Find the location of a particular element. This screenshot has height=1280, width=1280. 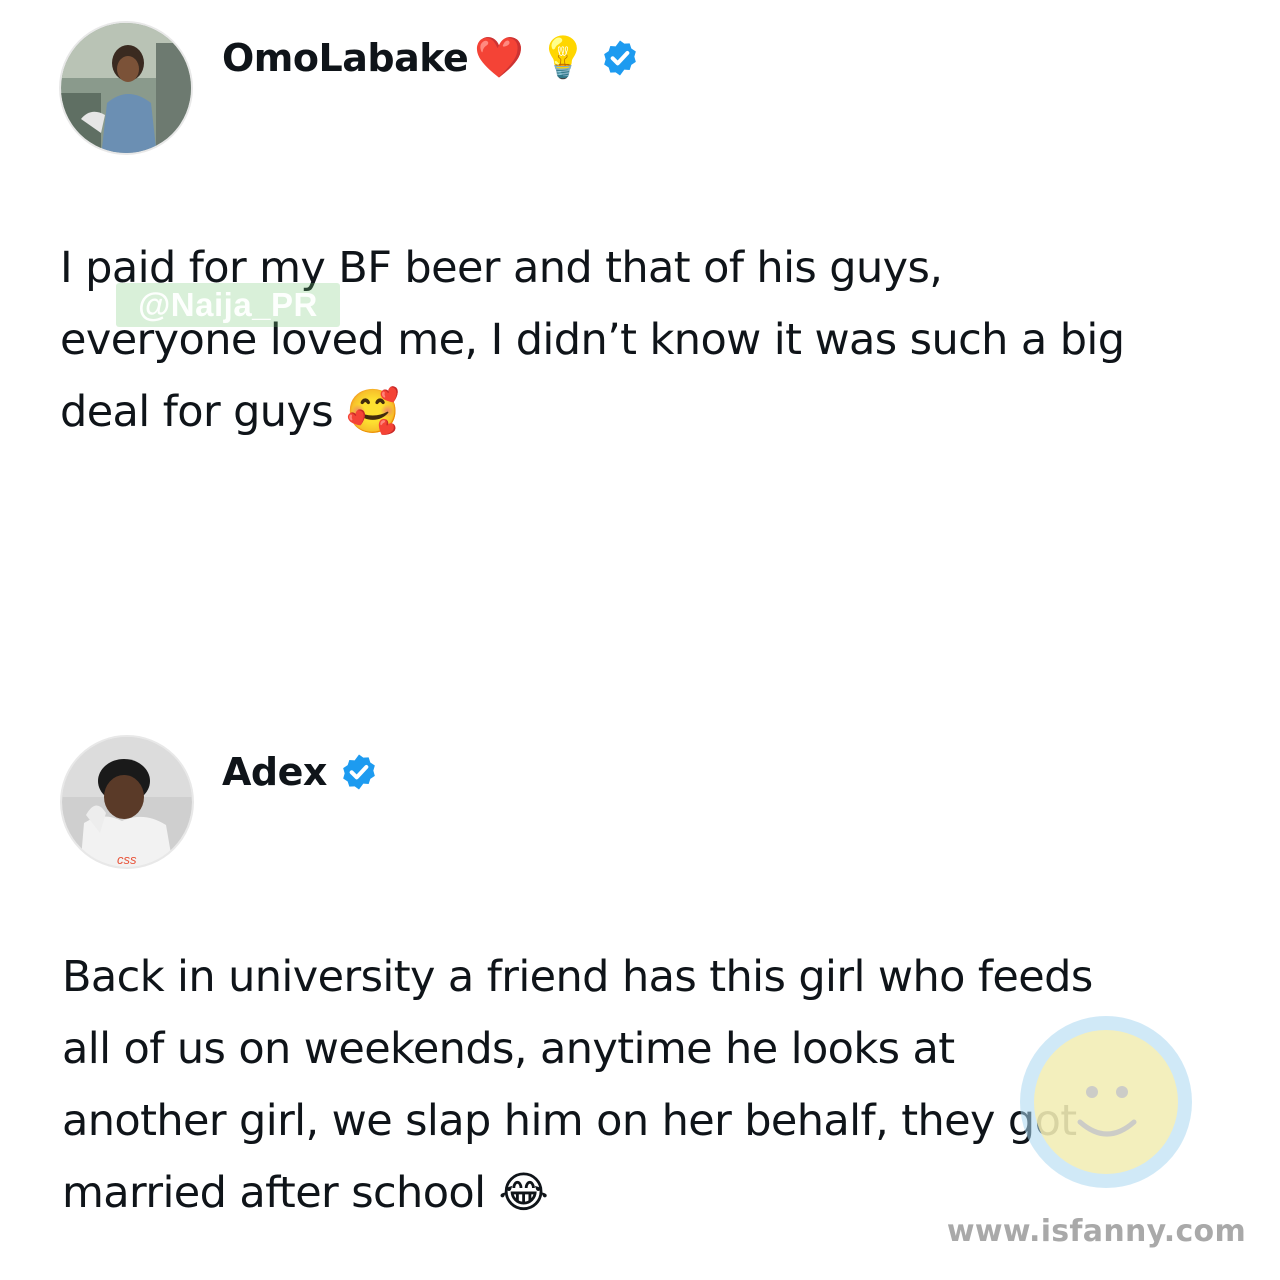

display-name: Adex is located at coordinates (274, 772).